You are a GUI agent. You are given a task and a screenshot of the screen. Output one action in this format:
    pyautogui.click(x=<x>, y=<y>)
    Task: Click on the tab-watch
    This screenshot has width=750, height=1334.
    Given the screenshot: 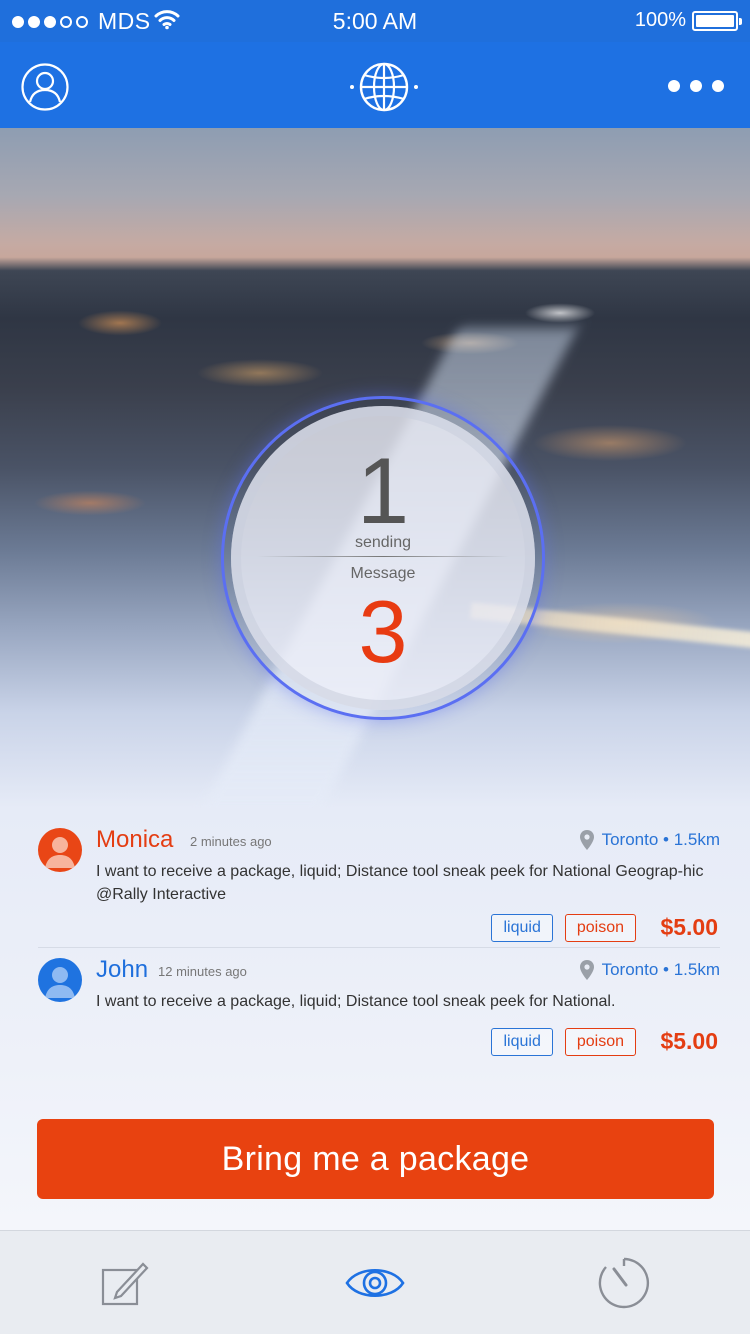 What is the action you would take?
    pyautogui.click(x=375, y=1283)
    